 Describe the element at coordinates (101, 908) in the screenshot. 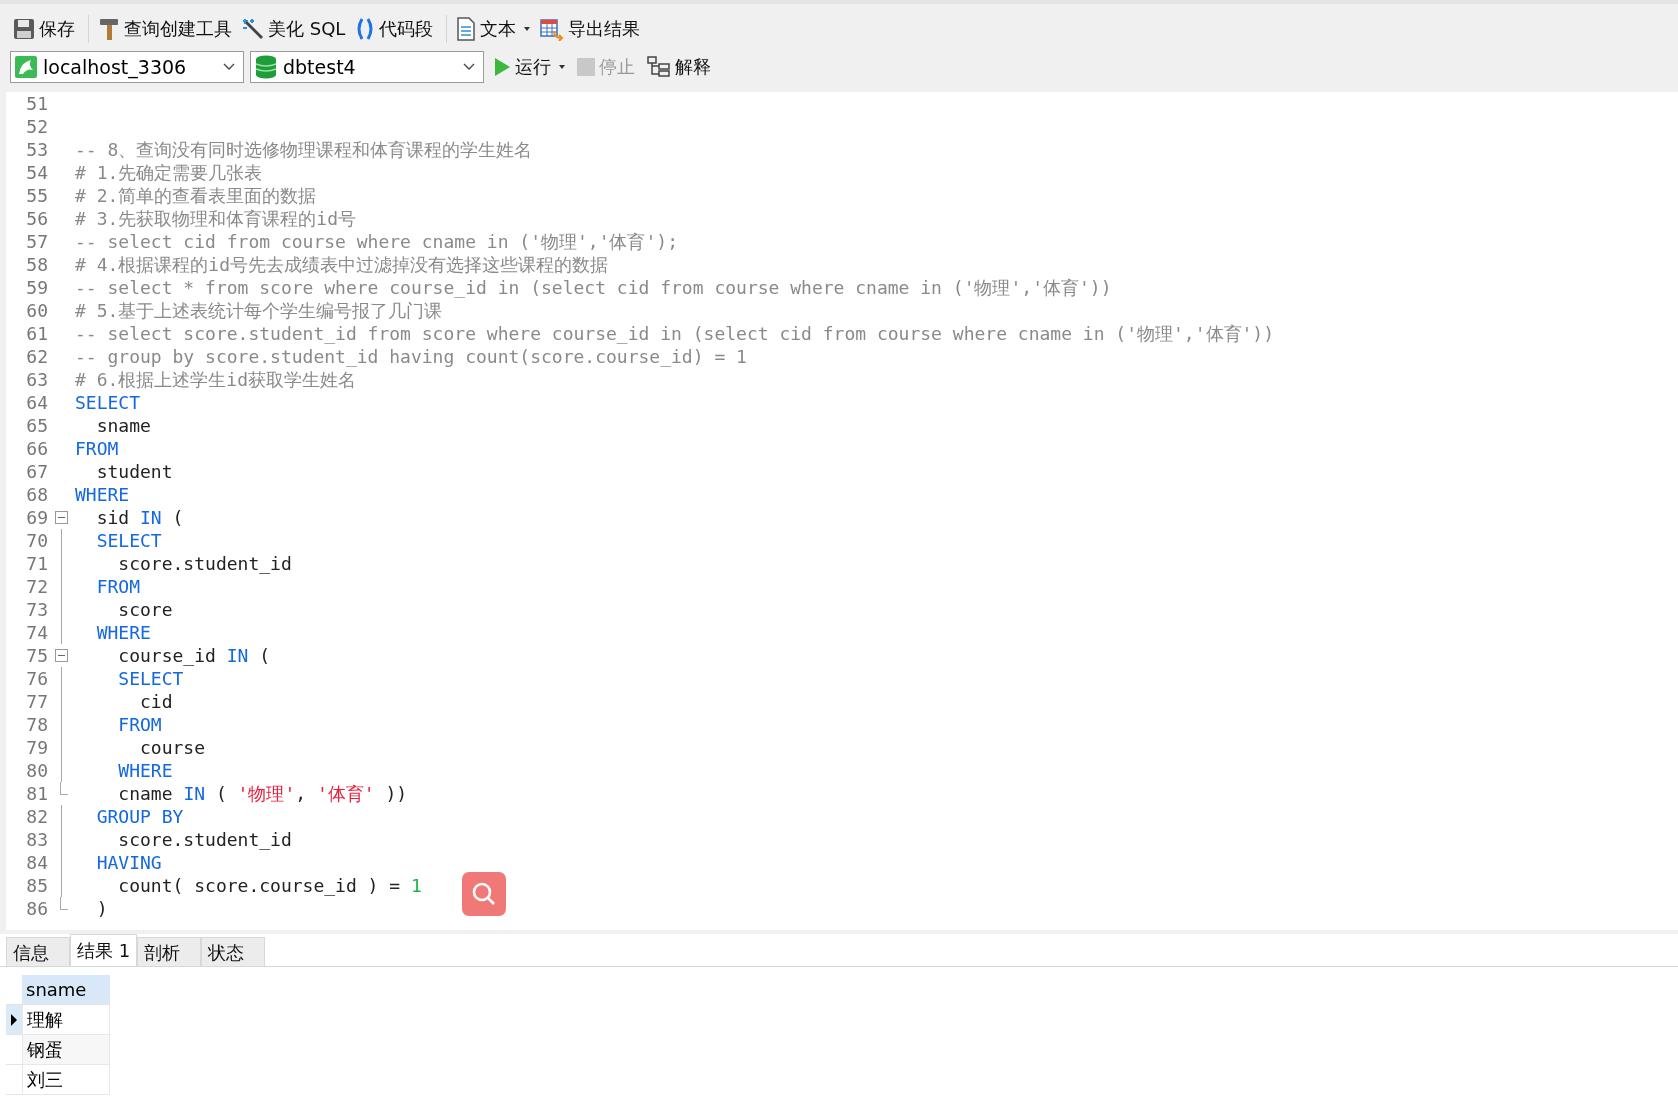

I see `code-text: )` at that location.